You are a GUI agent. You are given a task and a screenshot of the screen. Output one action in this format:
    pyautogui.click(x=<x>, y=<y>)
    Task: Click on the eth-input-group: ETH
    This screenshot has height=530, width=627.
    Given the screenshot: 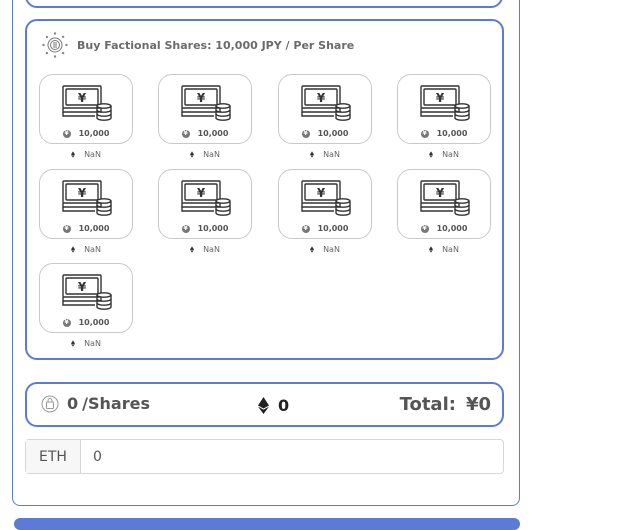 What is the action you would take?
    pyautogui.click(x=264, y=456)
    